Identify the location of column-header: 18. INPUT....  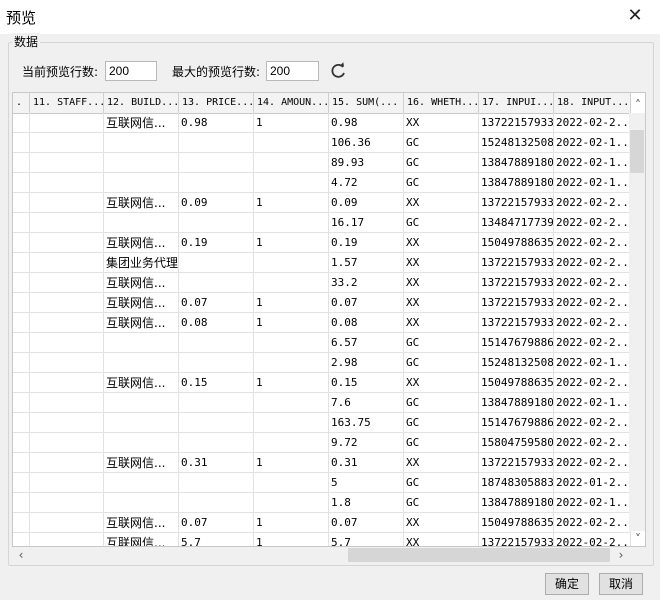
(592, 103).